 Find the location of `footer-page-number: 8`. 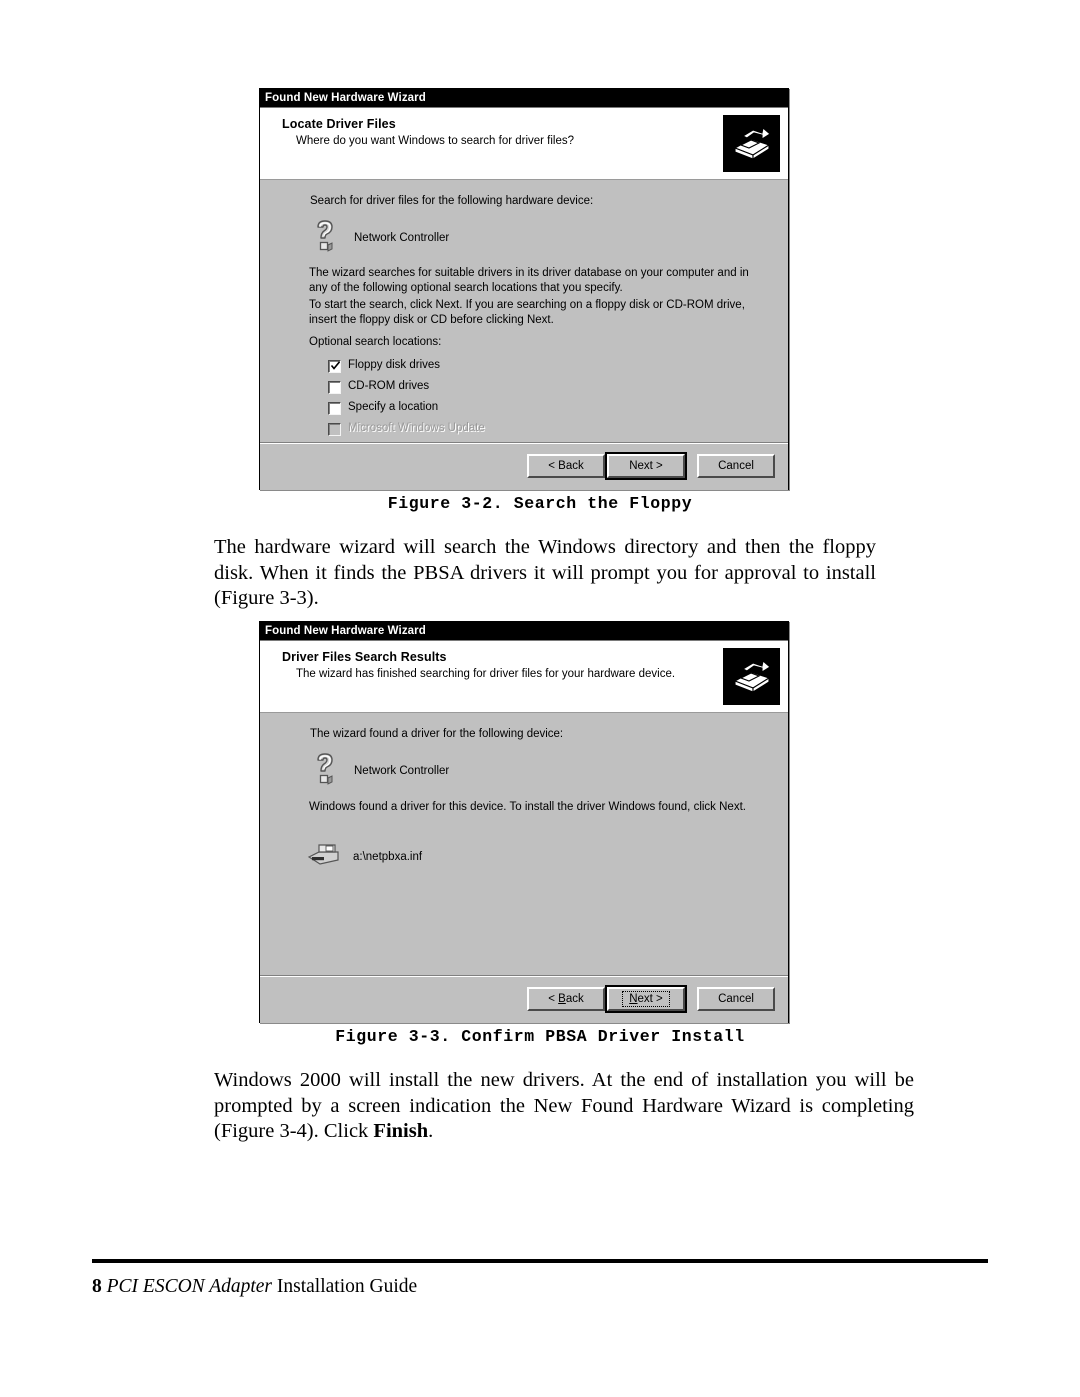

footer-page-number: 8 is located at coordinates (97, 1286).